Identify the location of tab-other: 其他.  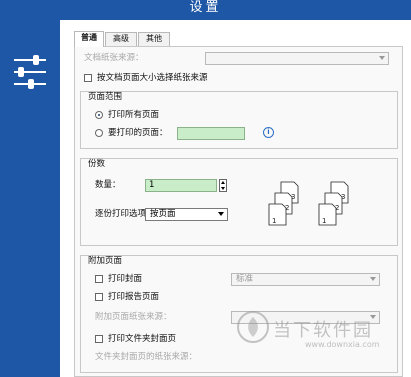
(154, 39).